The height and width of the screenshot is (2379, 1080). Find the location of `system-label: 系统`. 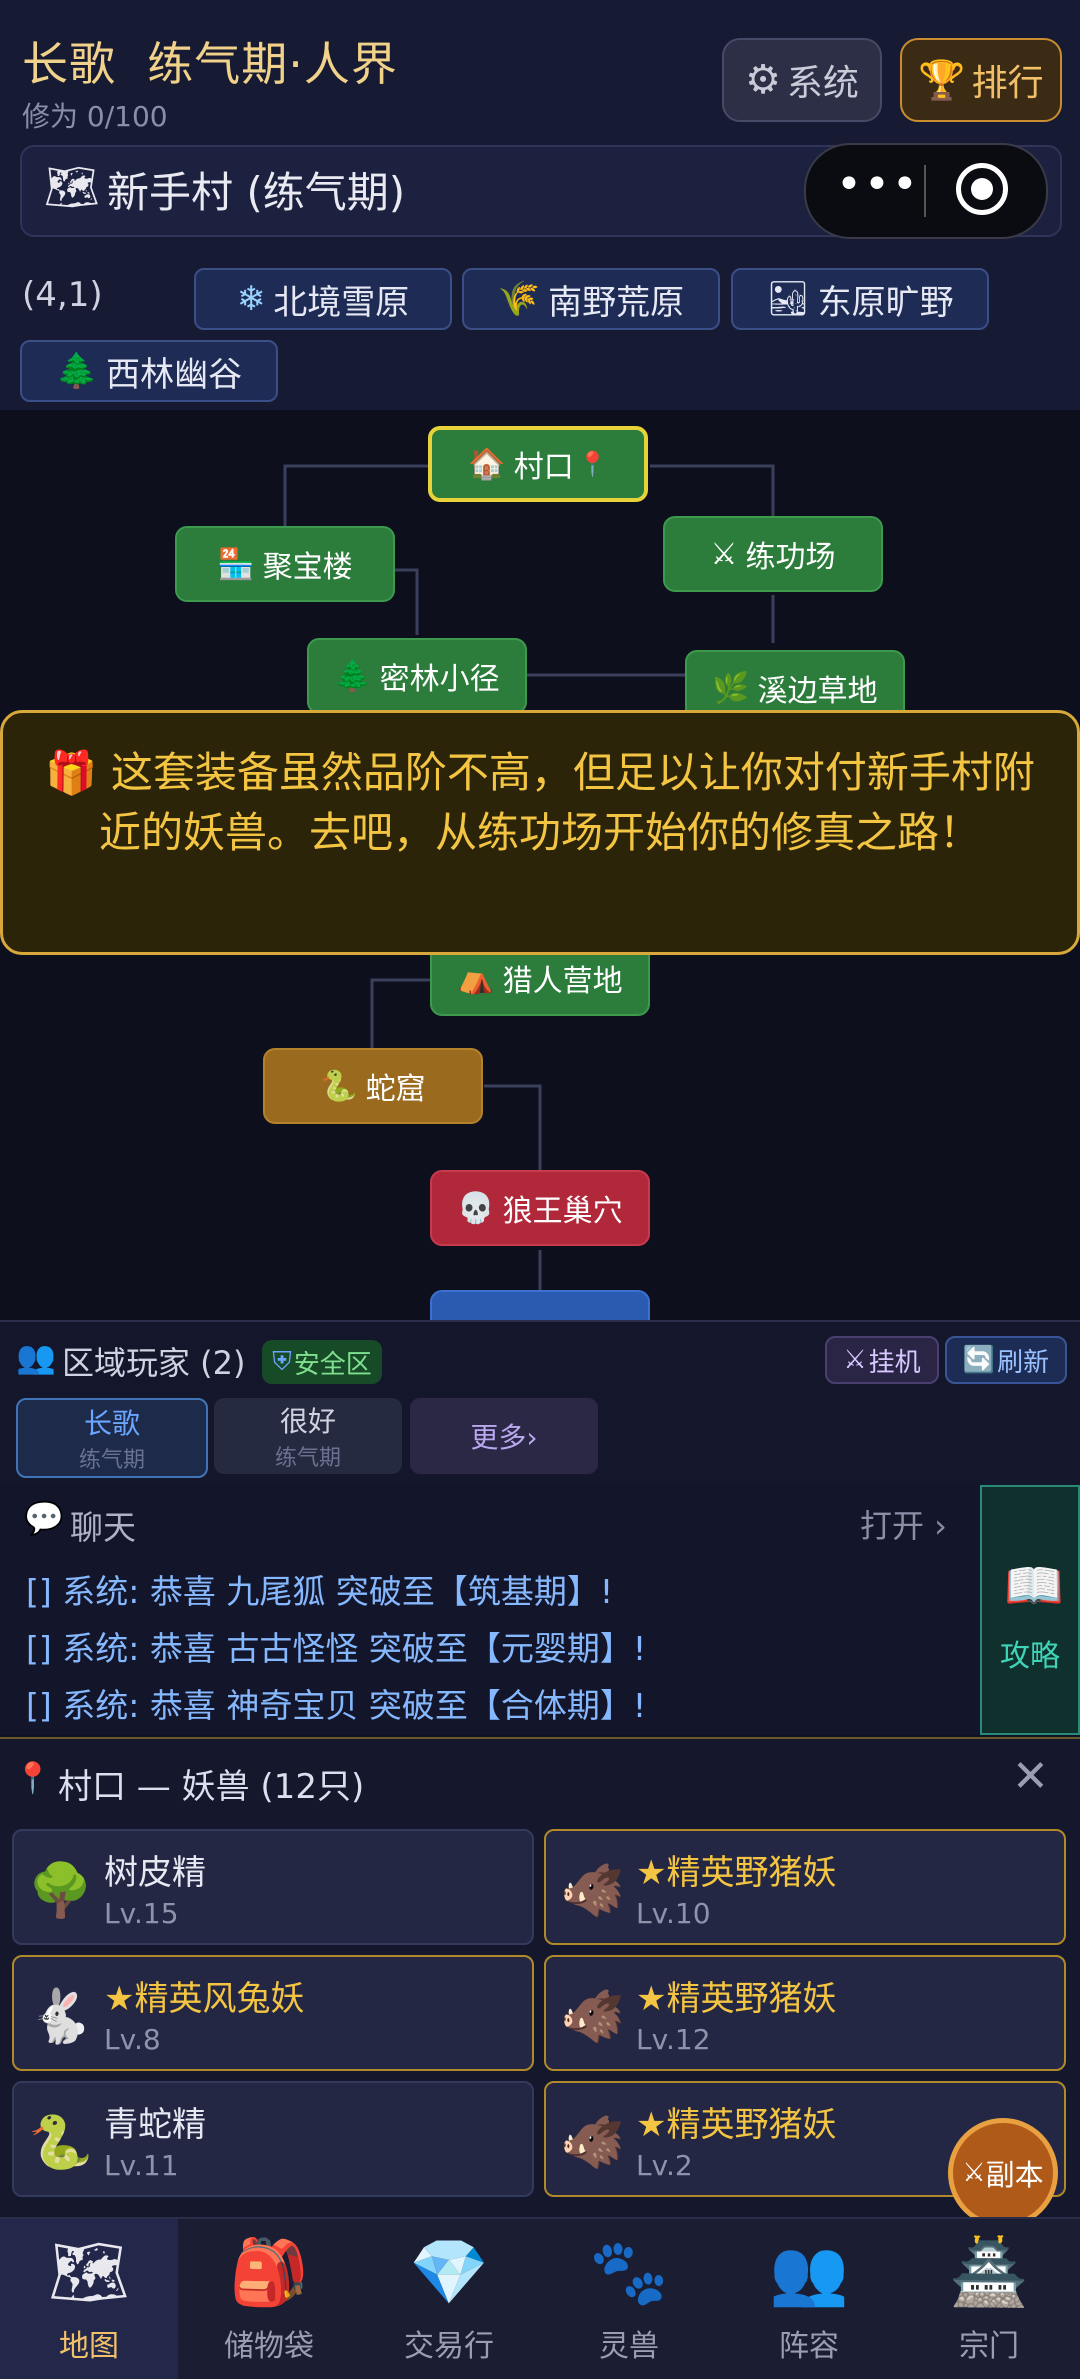

system-label: 系统 is located at coordinates (822, 83).